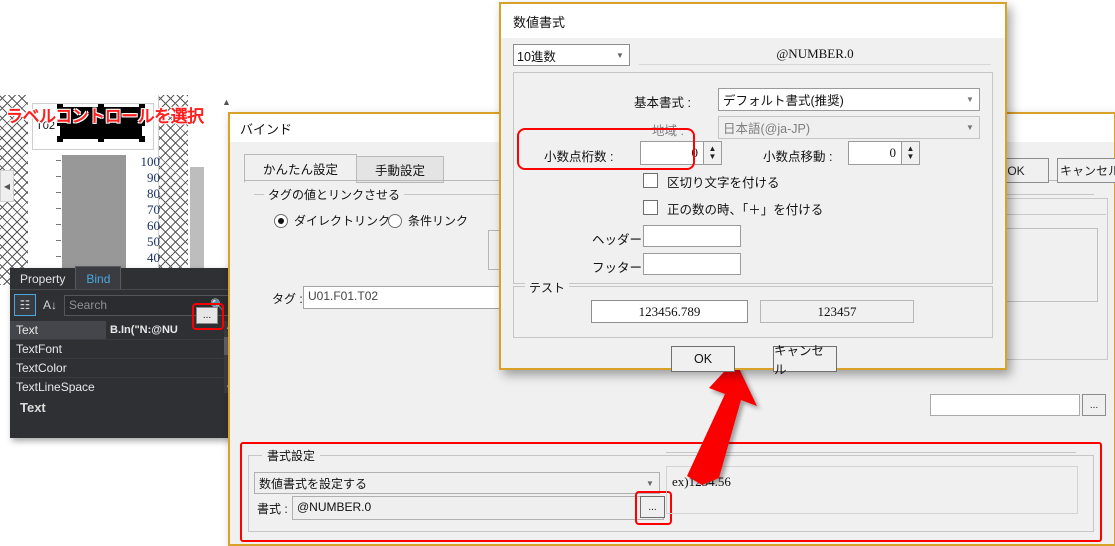 The image size is (1115, 546). Describe the element at coordinates (1086, 170) in the screenshot. I see `bind-cancel-button: キャンセル` at that location.